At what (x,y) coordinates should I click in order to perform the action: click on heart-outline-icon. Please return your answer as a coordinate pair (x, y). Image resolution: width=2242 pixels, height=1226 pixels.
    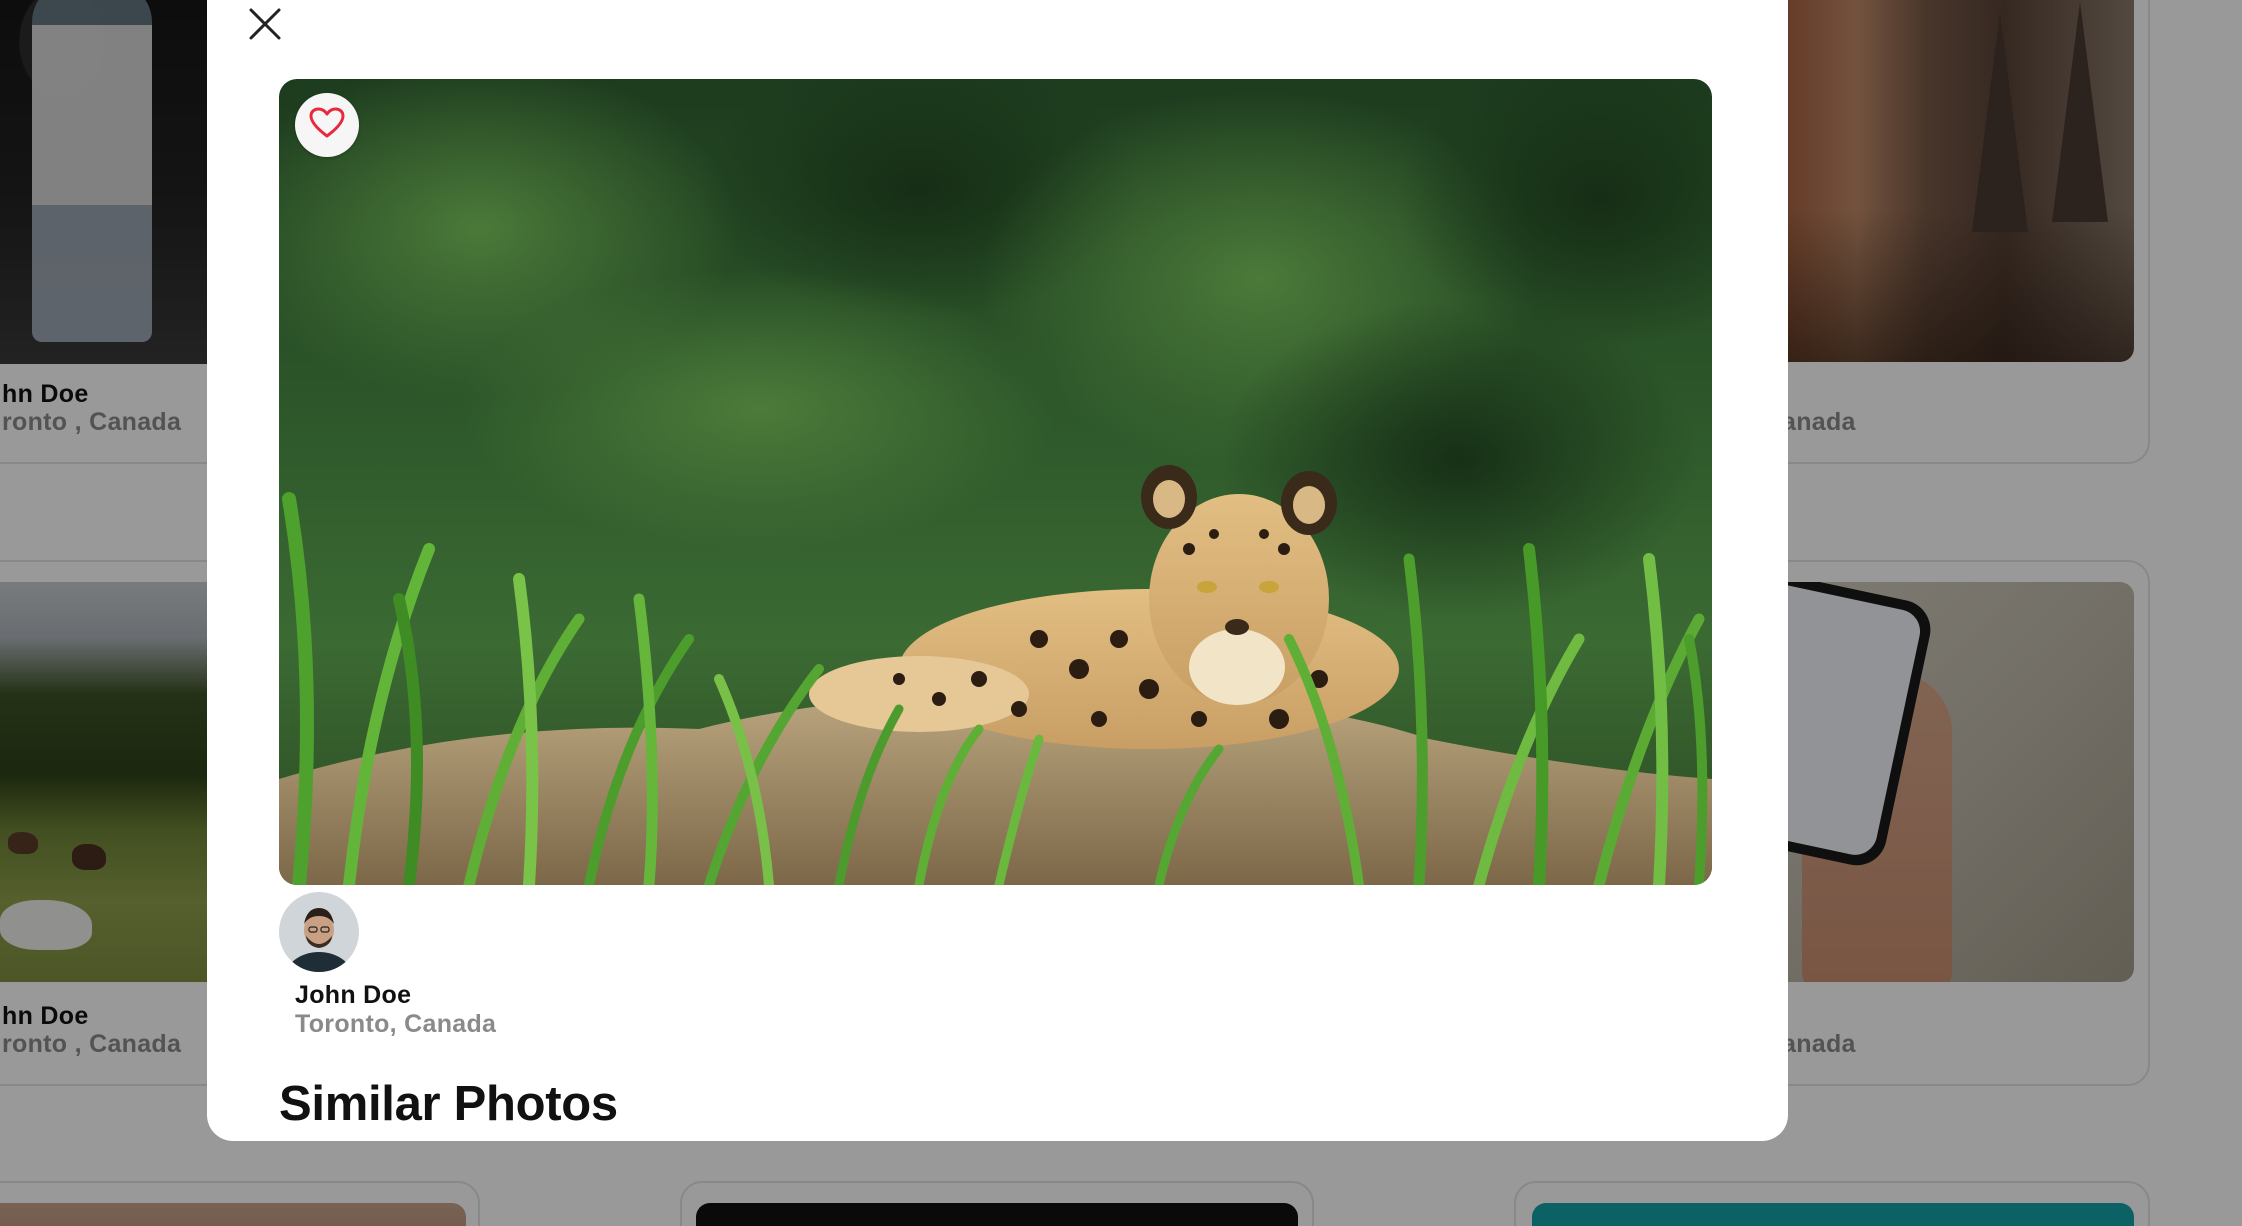
    Looking at the image, I should click on (327, 125).